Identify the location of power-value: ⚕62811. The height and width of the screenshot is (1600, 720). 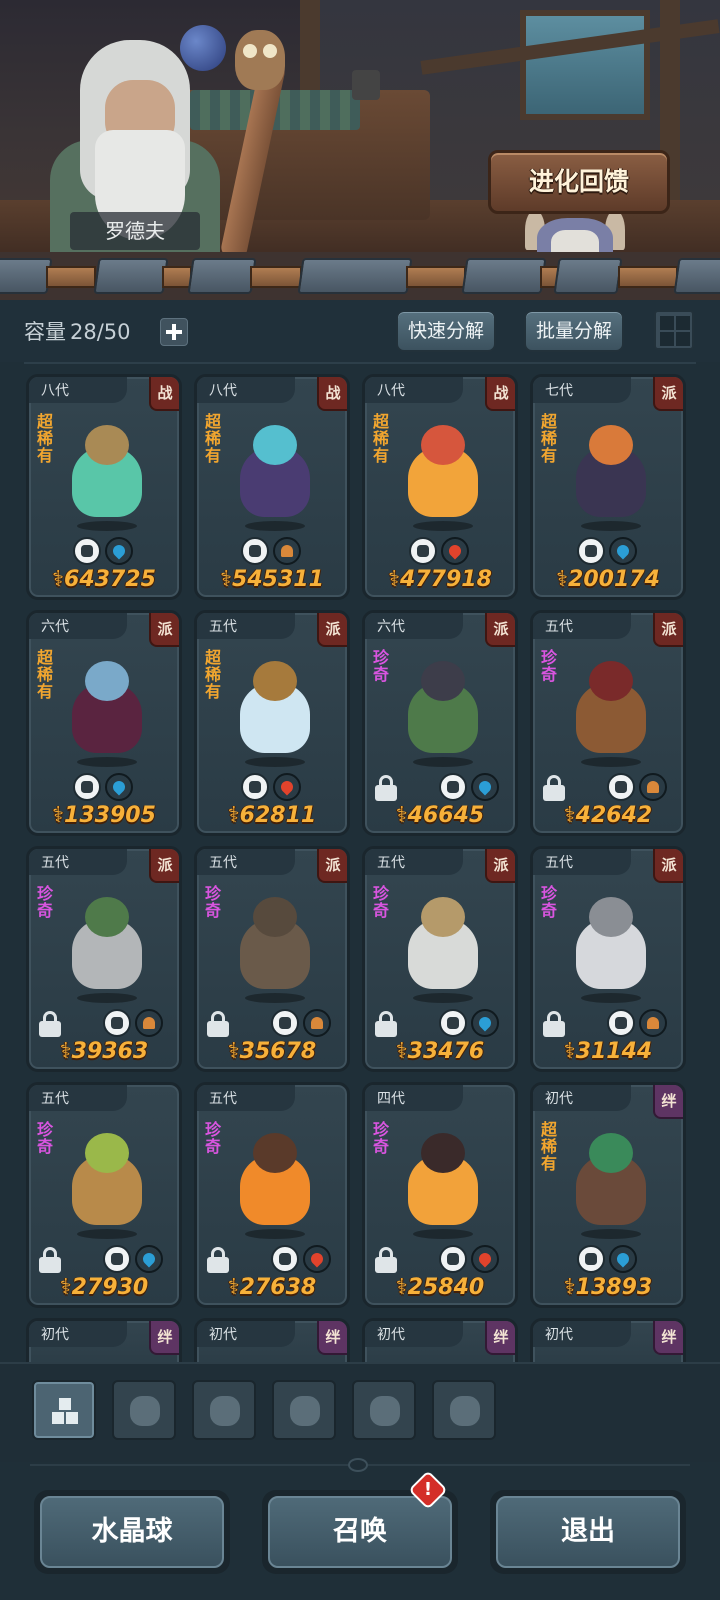
(272, 815).